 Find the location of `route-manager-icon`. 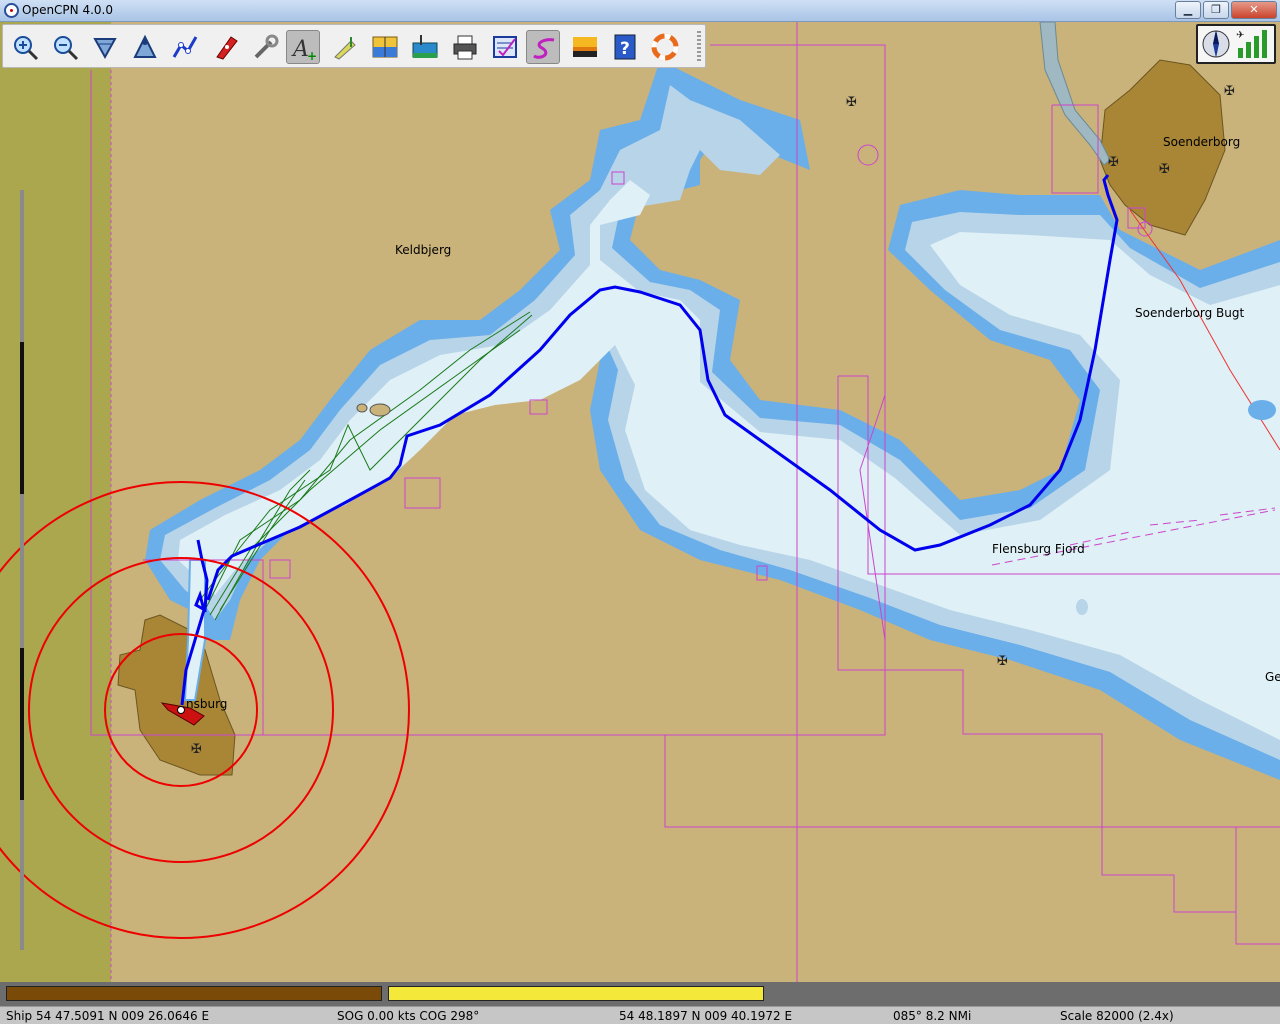

route-manager-icon is located at coordinates (505, 47).